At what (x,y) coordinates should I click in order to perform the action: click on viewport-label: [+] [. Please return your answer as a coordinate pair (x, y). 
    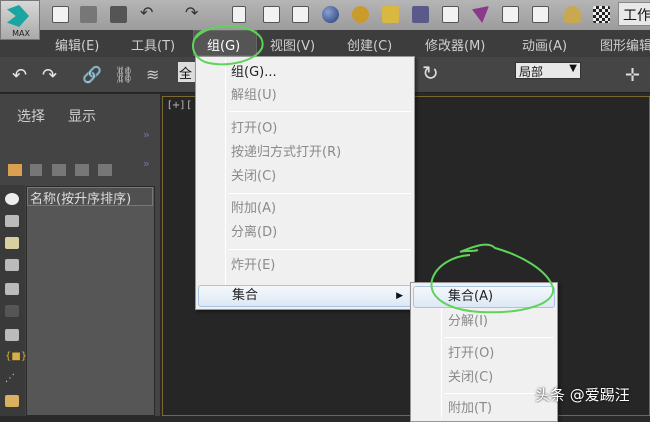
    Looking at the image, I should click on (179, 105).